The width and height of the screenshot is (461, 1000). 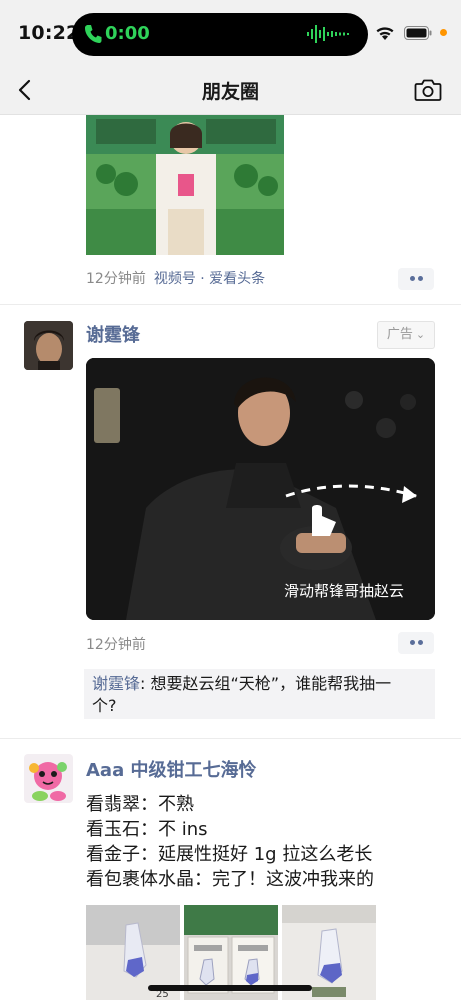 I want to click on post-meta: 12分钟前 视频号 · 爱看头条, so click(x=175, y=278).